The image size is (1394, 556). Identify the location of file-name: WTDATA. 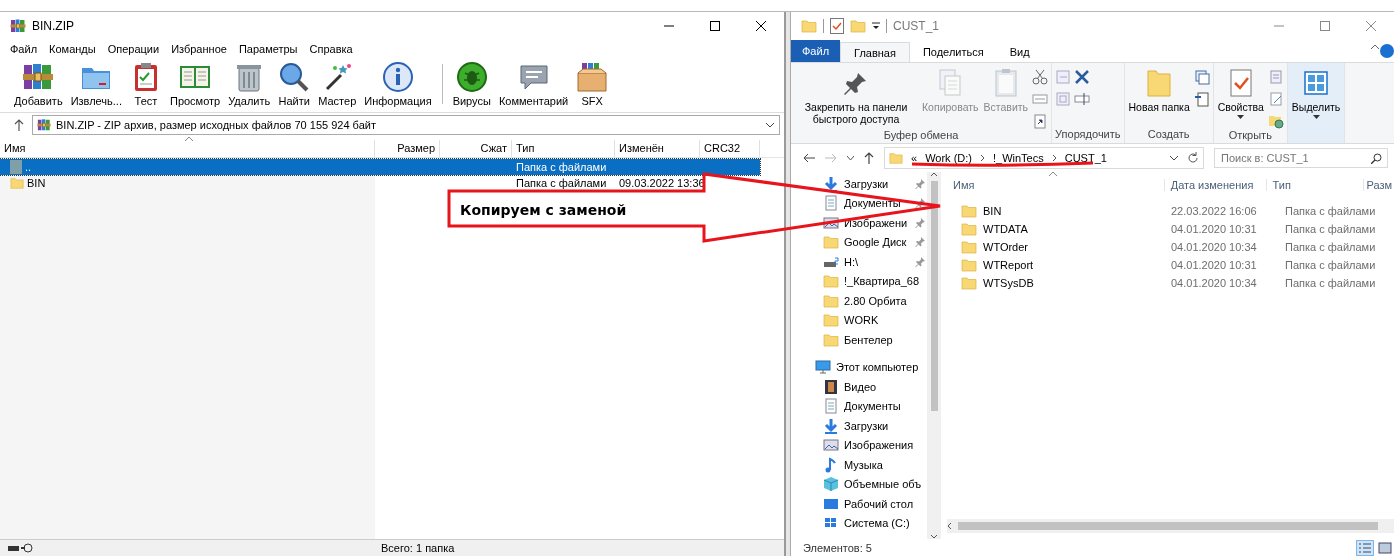
(1005, 229).